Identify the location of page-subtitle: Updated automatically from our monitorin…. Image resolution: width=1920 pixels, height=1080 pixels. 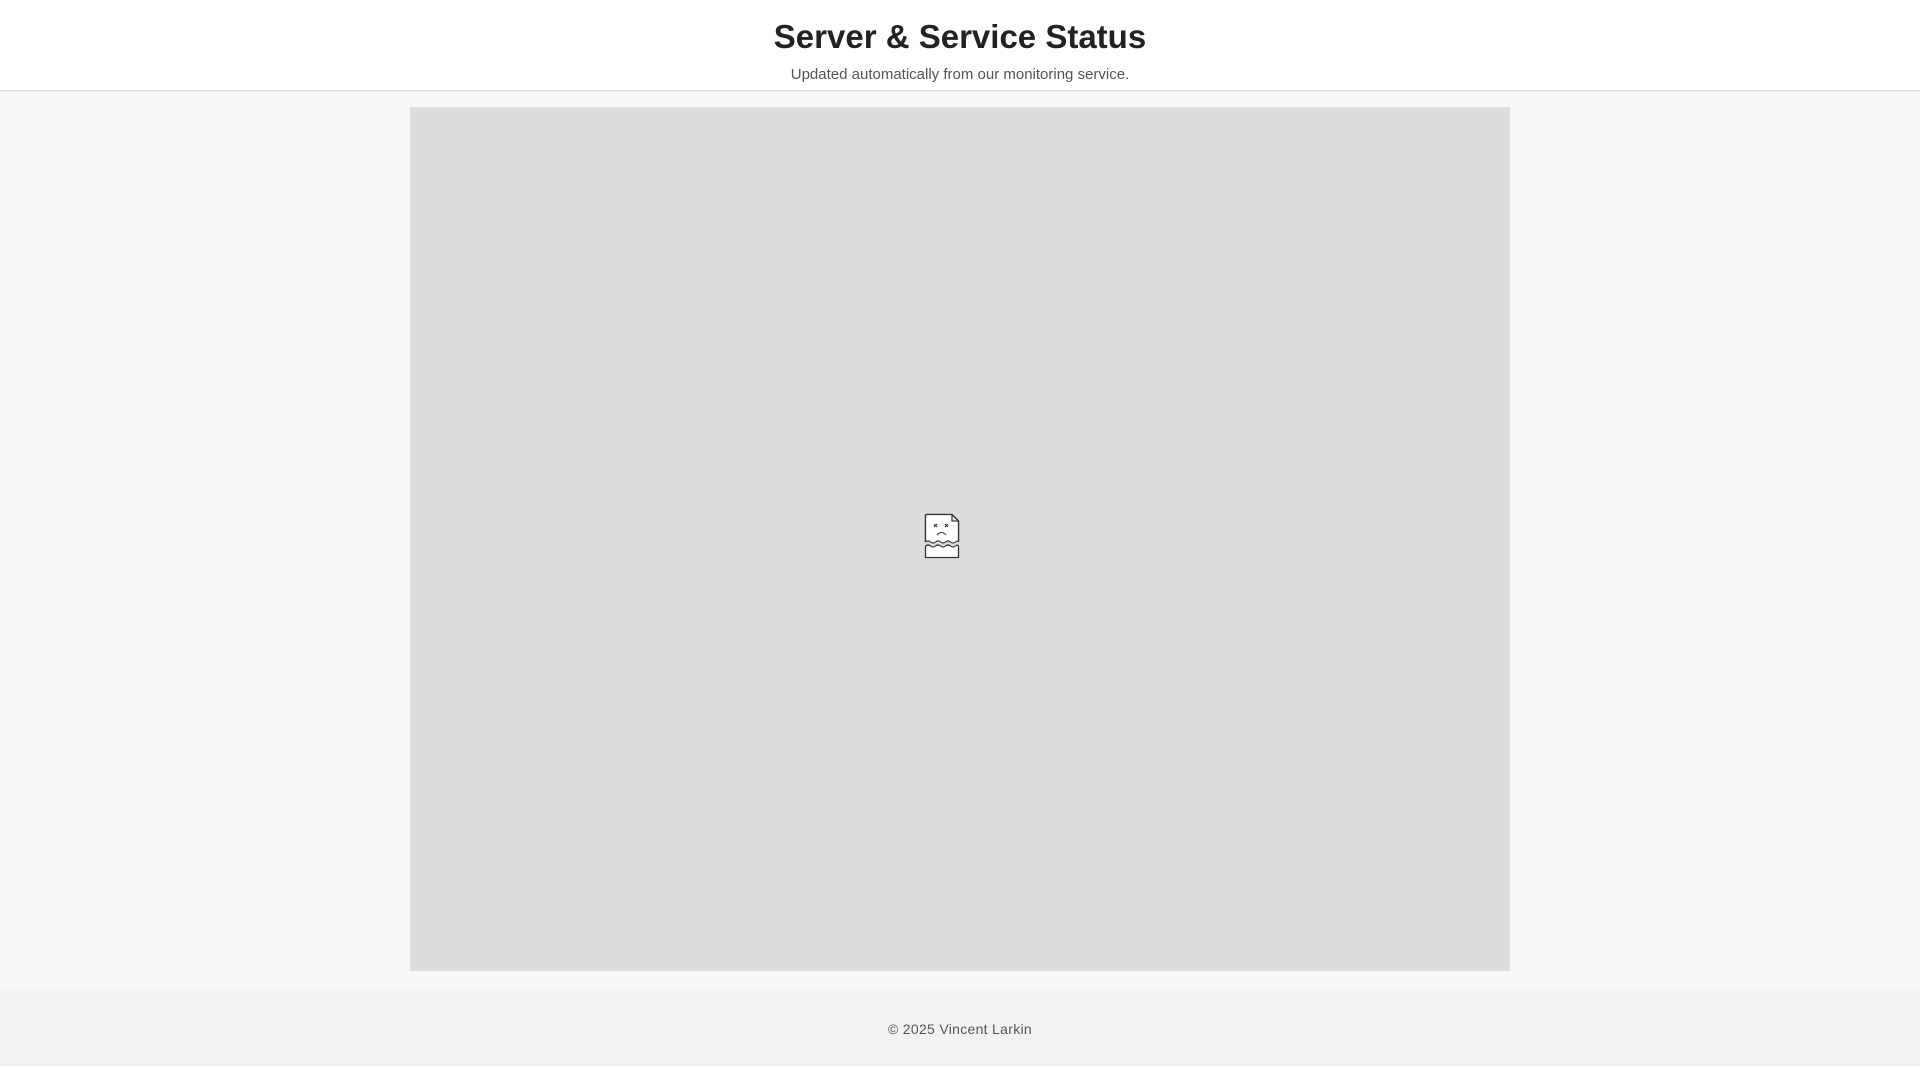
(960, 74).